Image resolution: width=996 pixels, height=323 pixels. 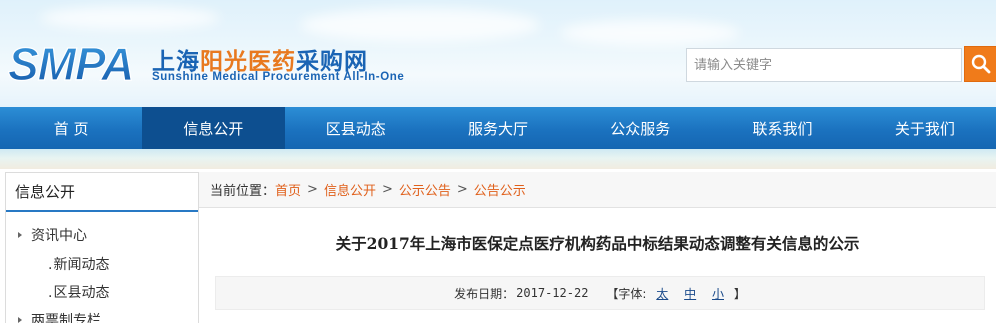 What do you see at coordinates (350, 189) in the screenshot?
I see `breadcrumb-link-info: 信息公开` at bounding box center [350, 189].